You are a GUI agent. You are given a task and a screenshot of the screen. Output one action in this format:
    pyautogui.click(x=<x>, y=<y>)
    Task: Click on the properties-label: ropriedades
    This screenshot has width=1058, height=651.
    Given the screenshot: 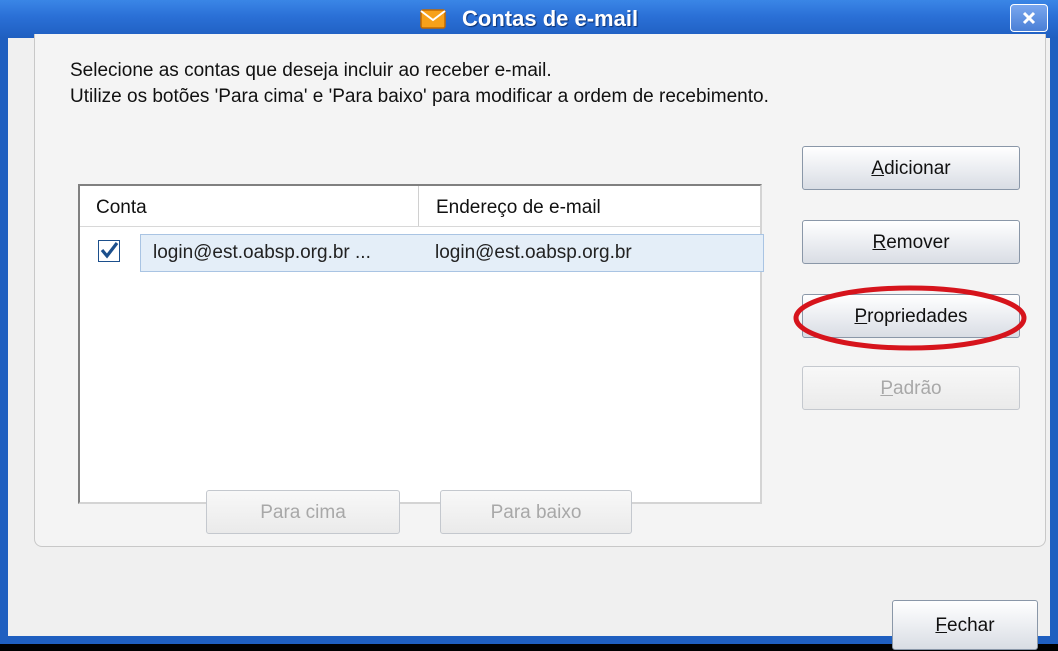 What is the action you would take?
    pyautogui.click(x=917, y=316)
    